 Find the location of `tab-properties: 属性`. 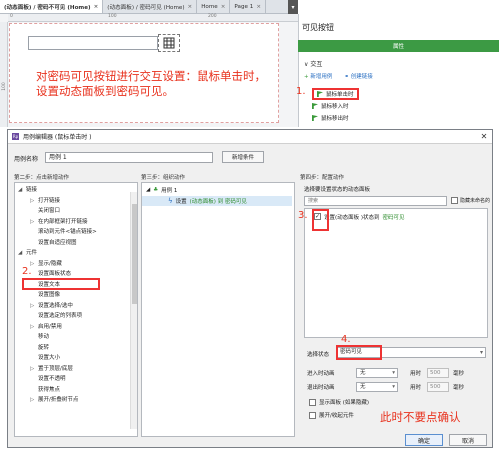

tab-properties: 属性 is located at coordinates (398, 46).